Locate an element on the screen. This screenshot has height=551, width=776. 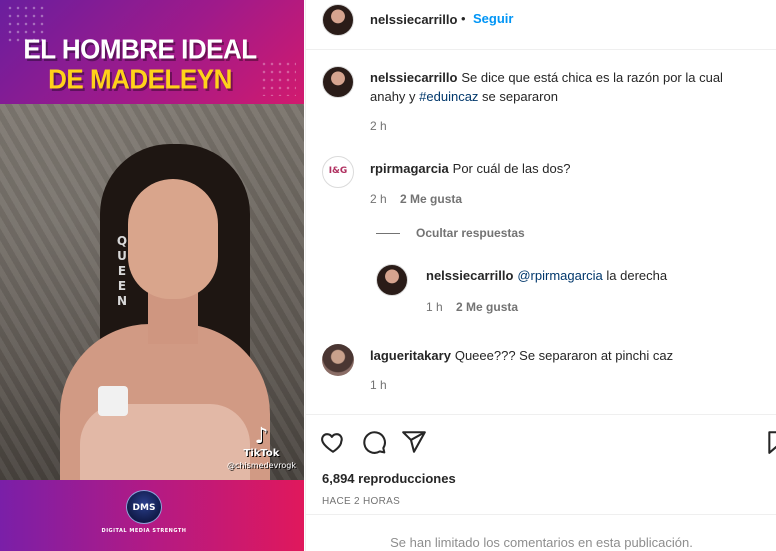
media-headline-line2: DE MADELEYN is located at coordinates (140, 79).